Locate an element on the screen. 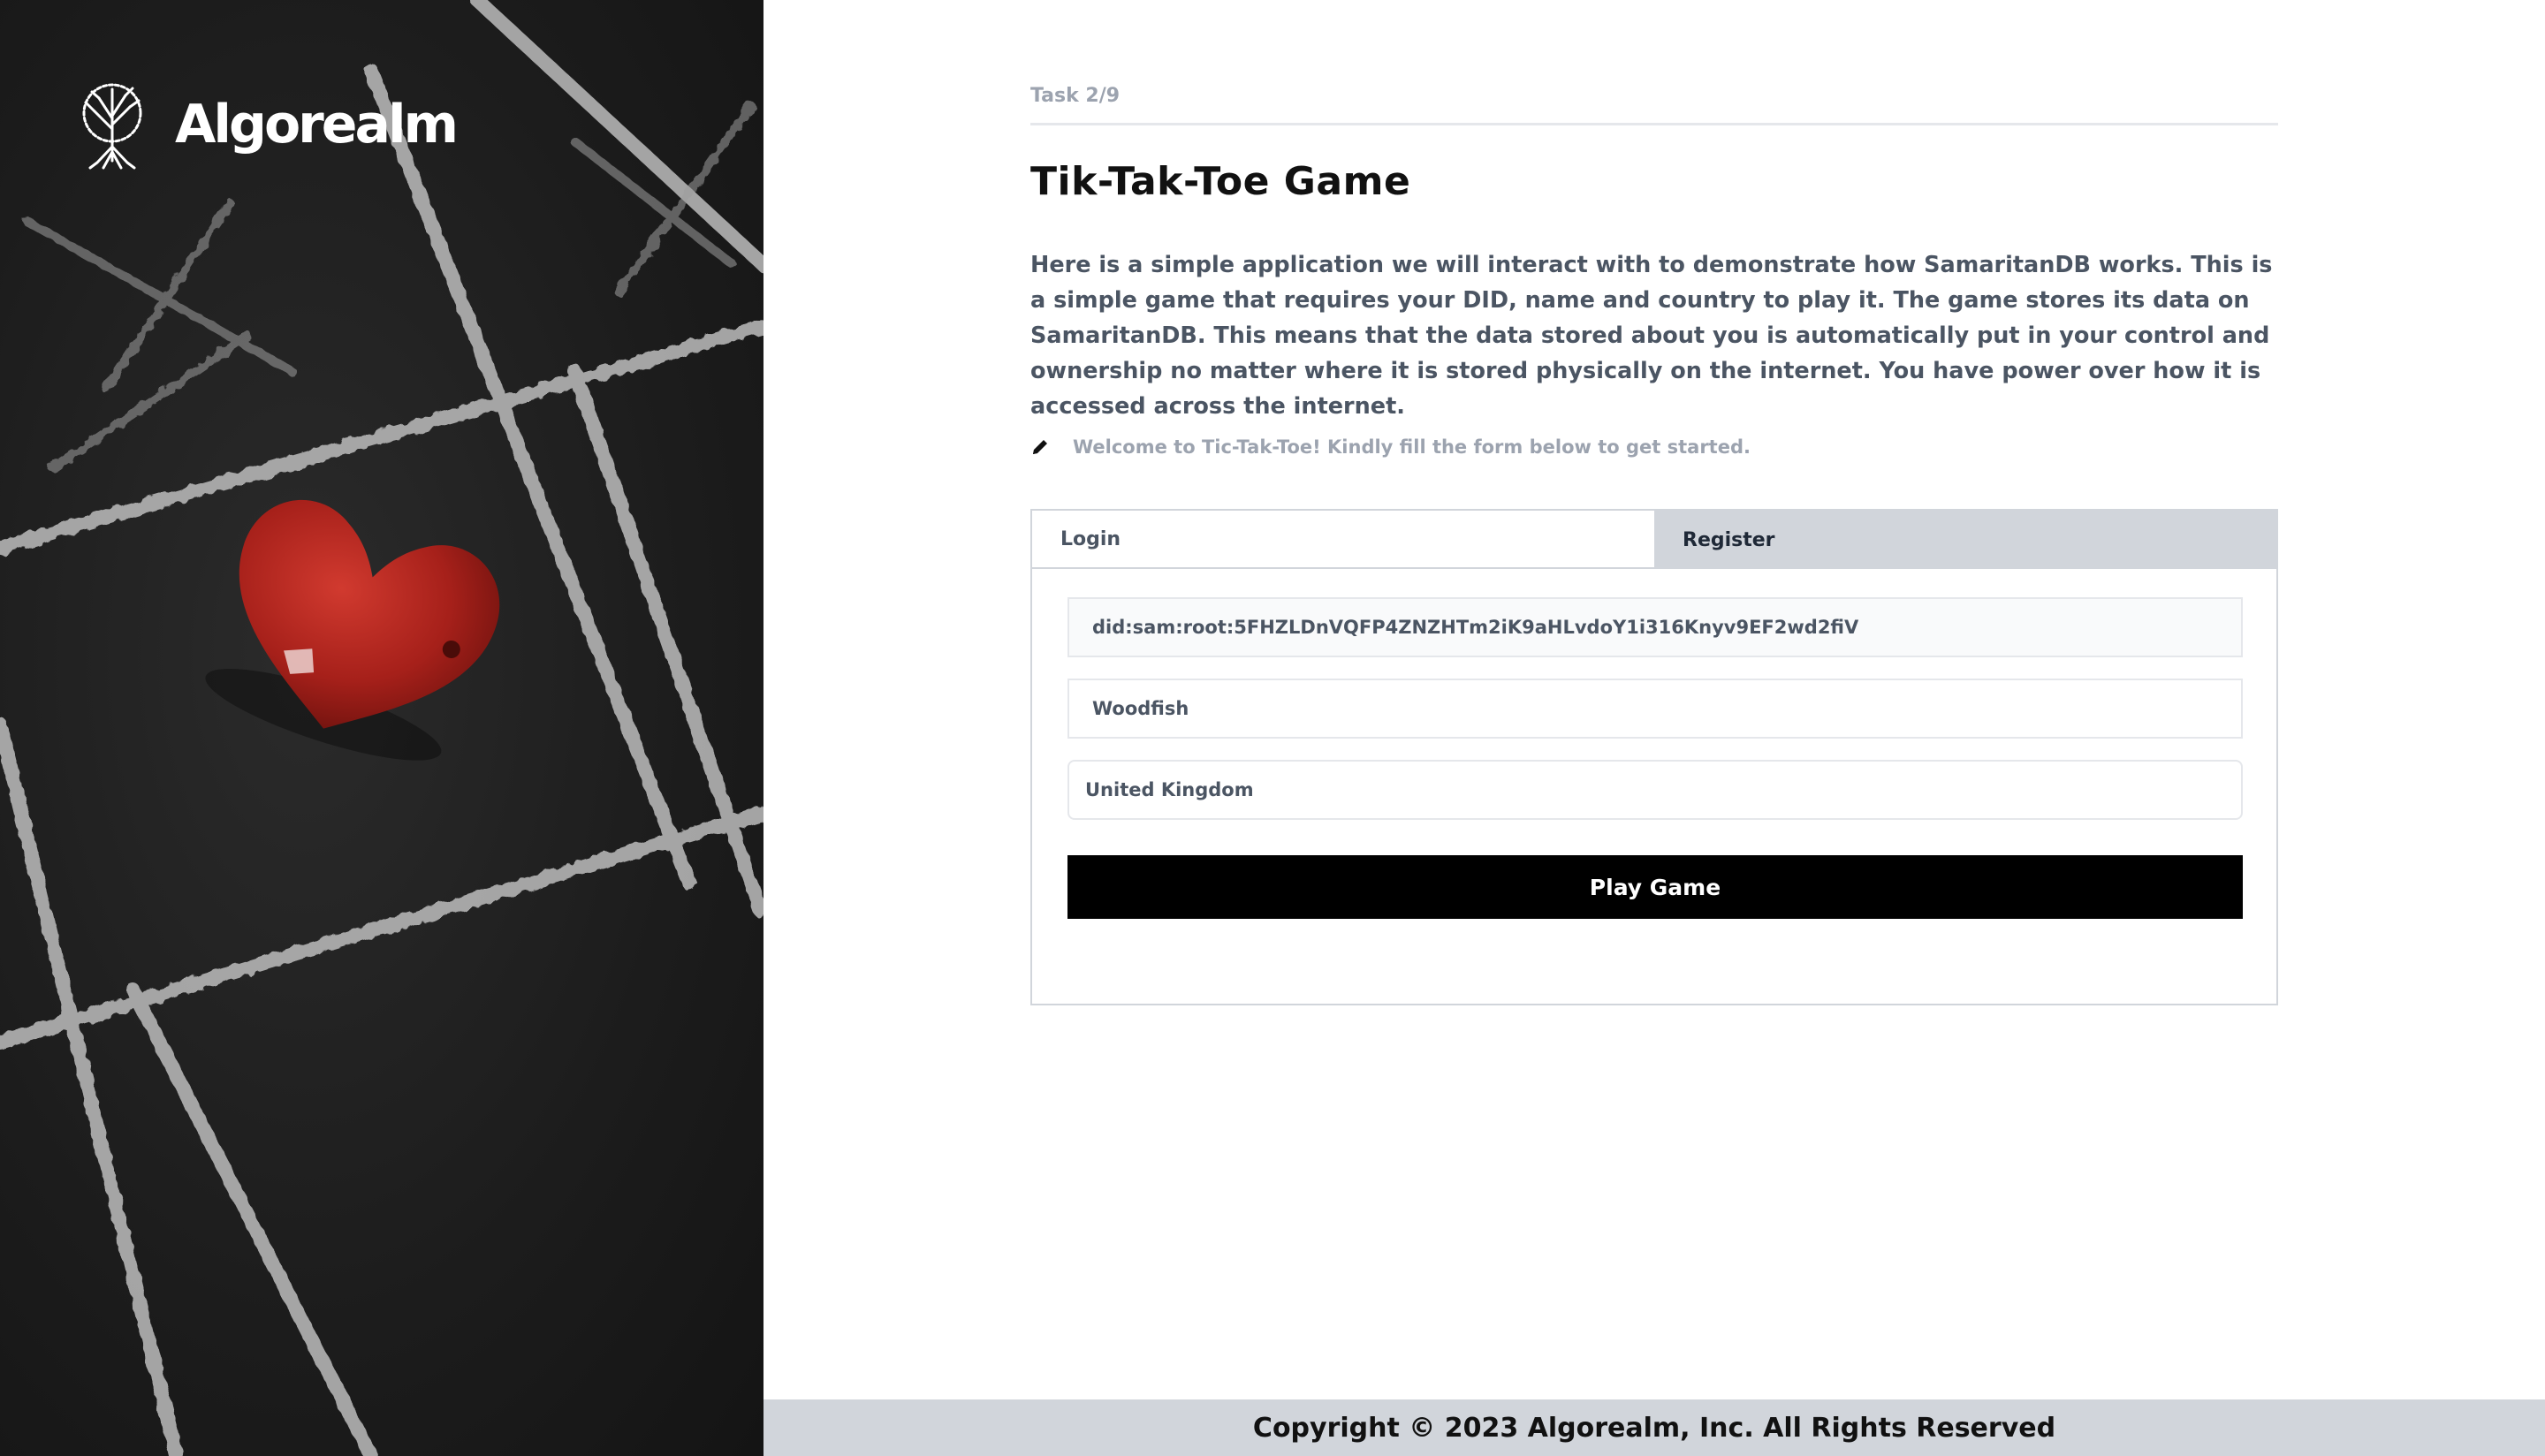 The image size is (2545, 1456). brand-name: Algorealm is located at coordinates (317, 125).